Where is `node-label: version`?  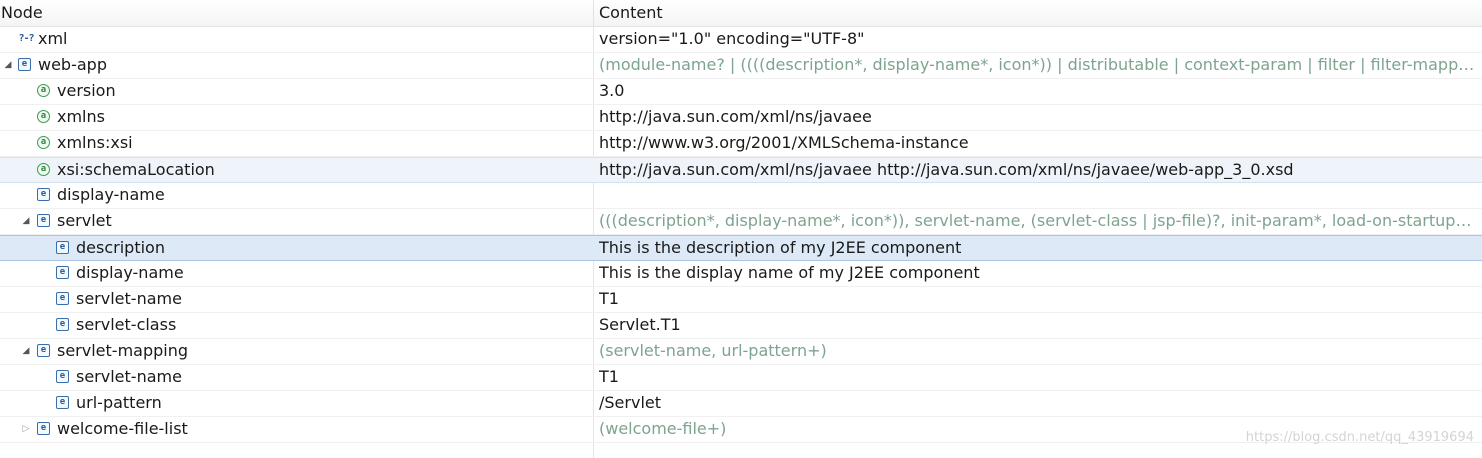 node-label: version is located at coordinates (86, 90).